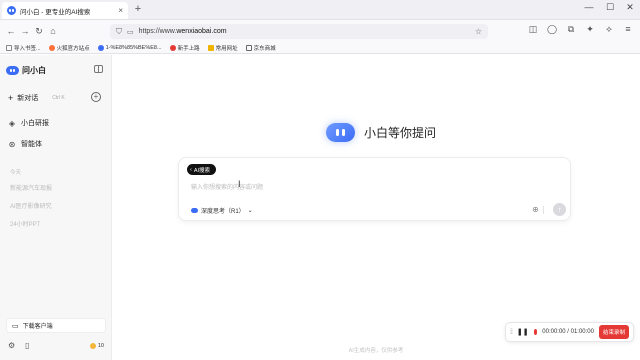 Image resolution: width=640 pixels, height=360 pixels. What do you see at coordinates (15, 326) in the screenshot?
I see `monitor-icon: ▭` at bounding box center [15, 326].